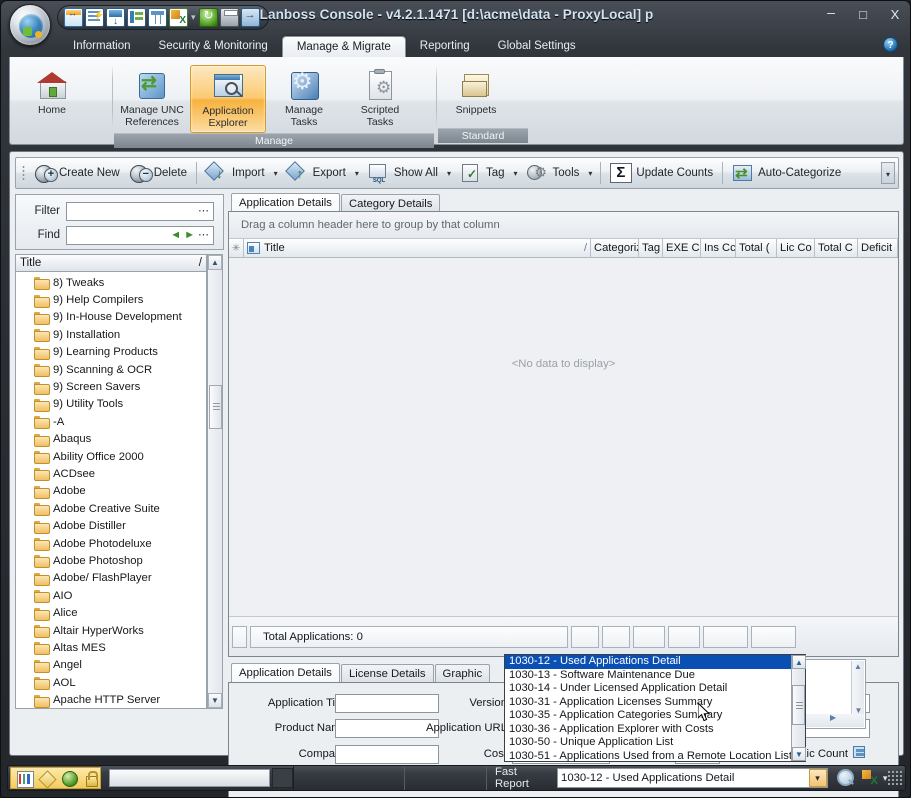  I want to click on tree-scroll-down-button: ▼, so click(215, 700).